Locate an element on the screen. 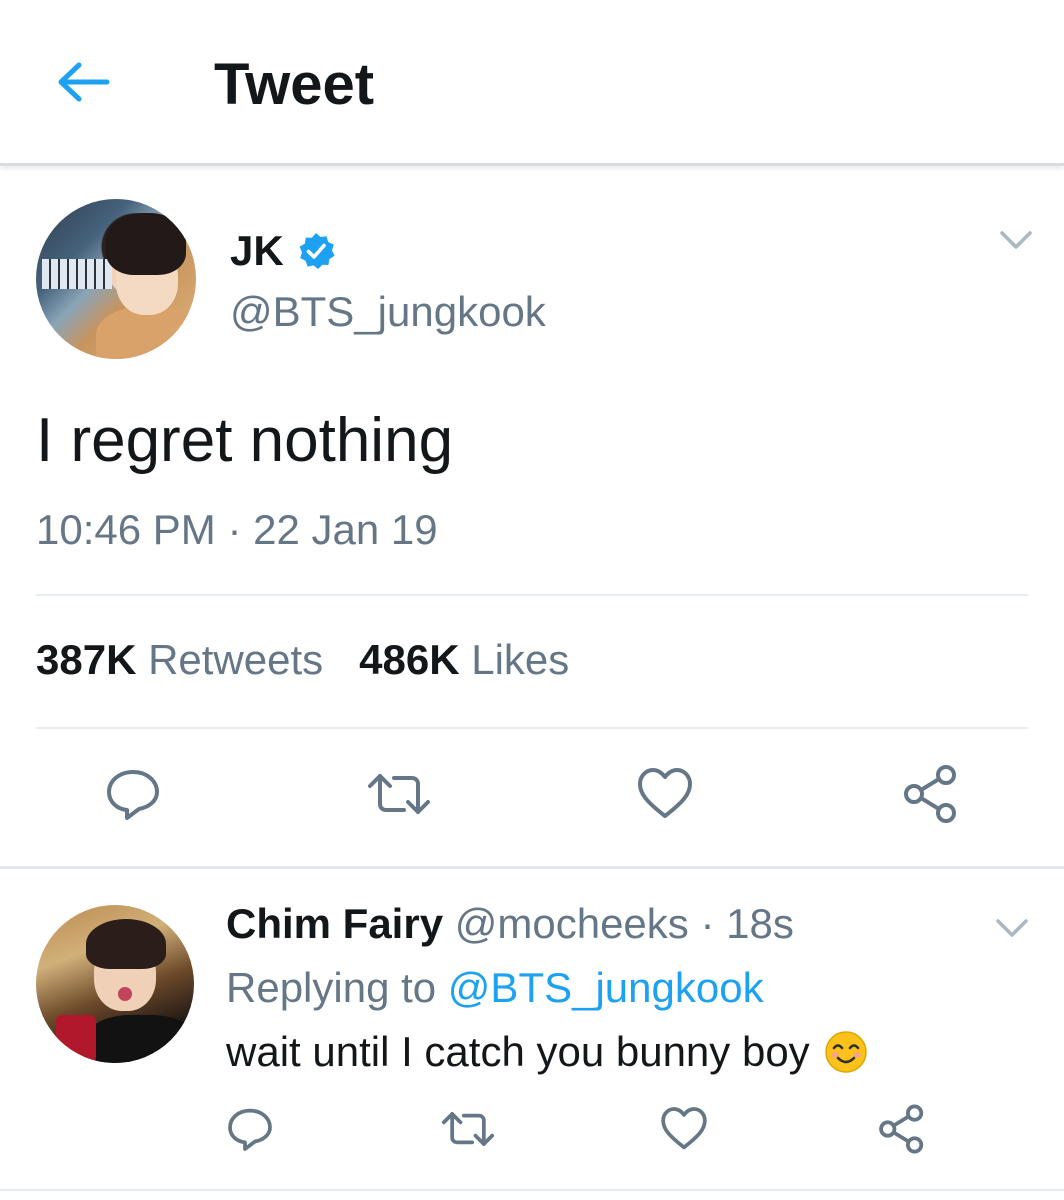 This screenshot has height=1200, width=1064. arrow-left-icon is located at coordinates (84, 82).